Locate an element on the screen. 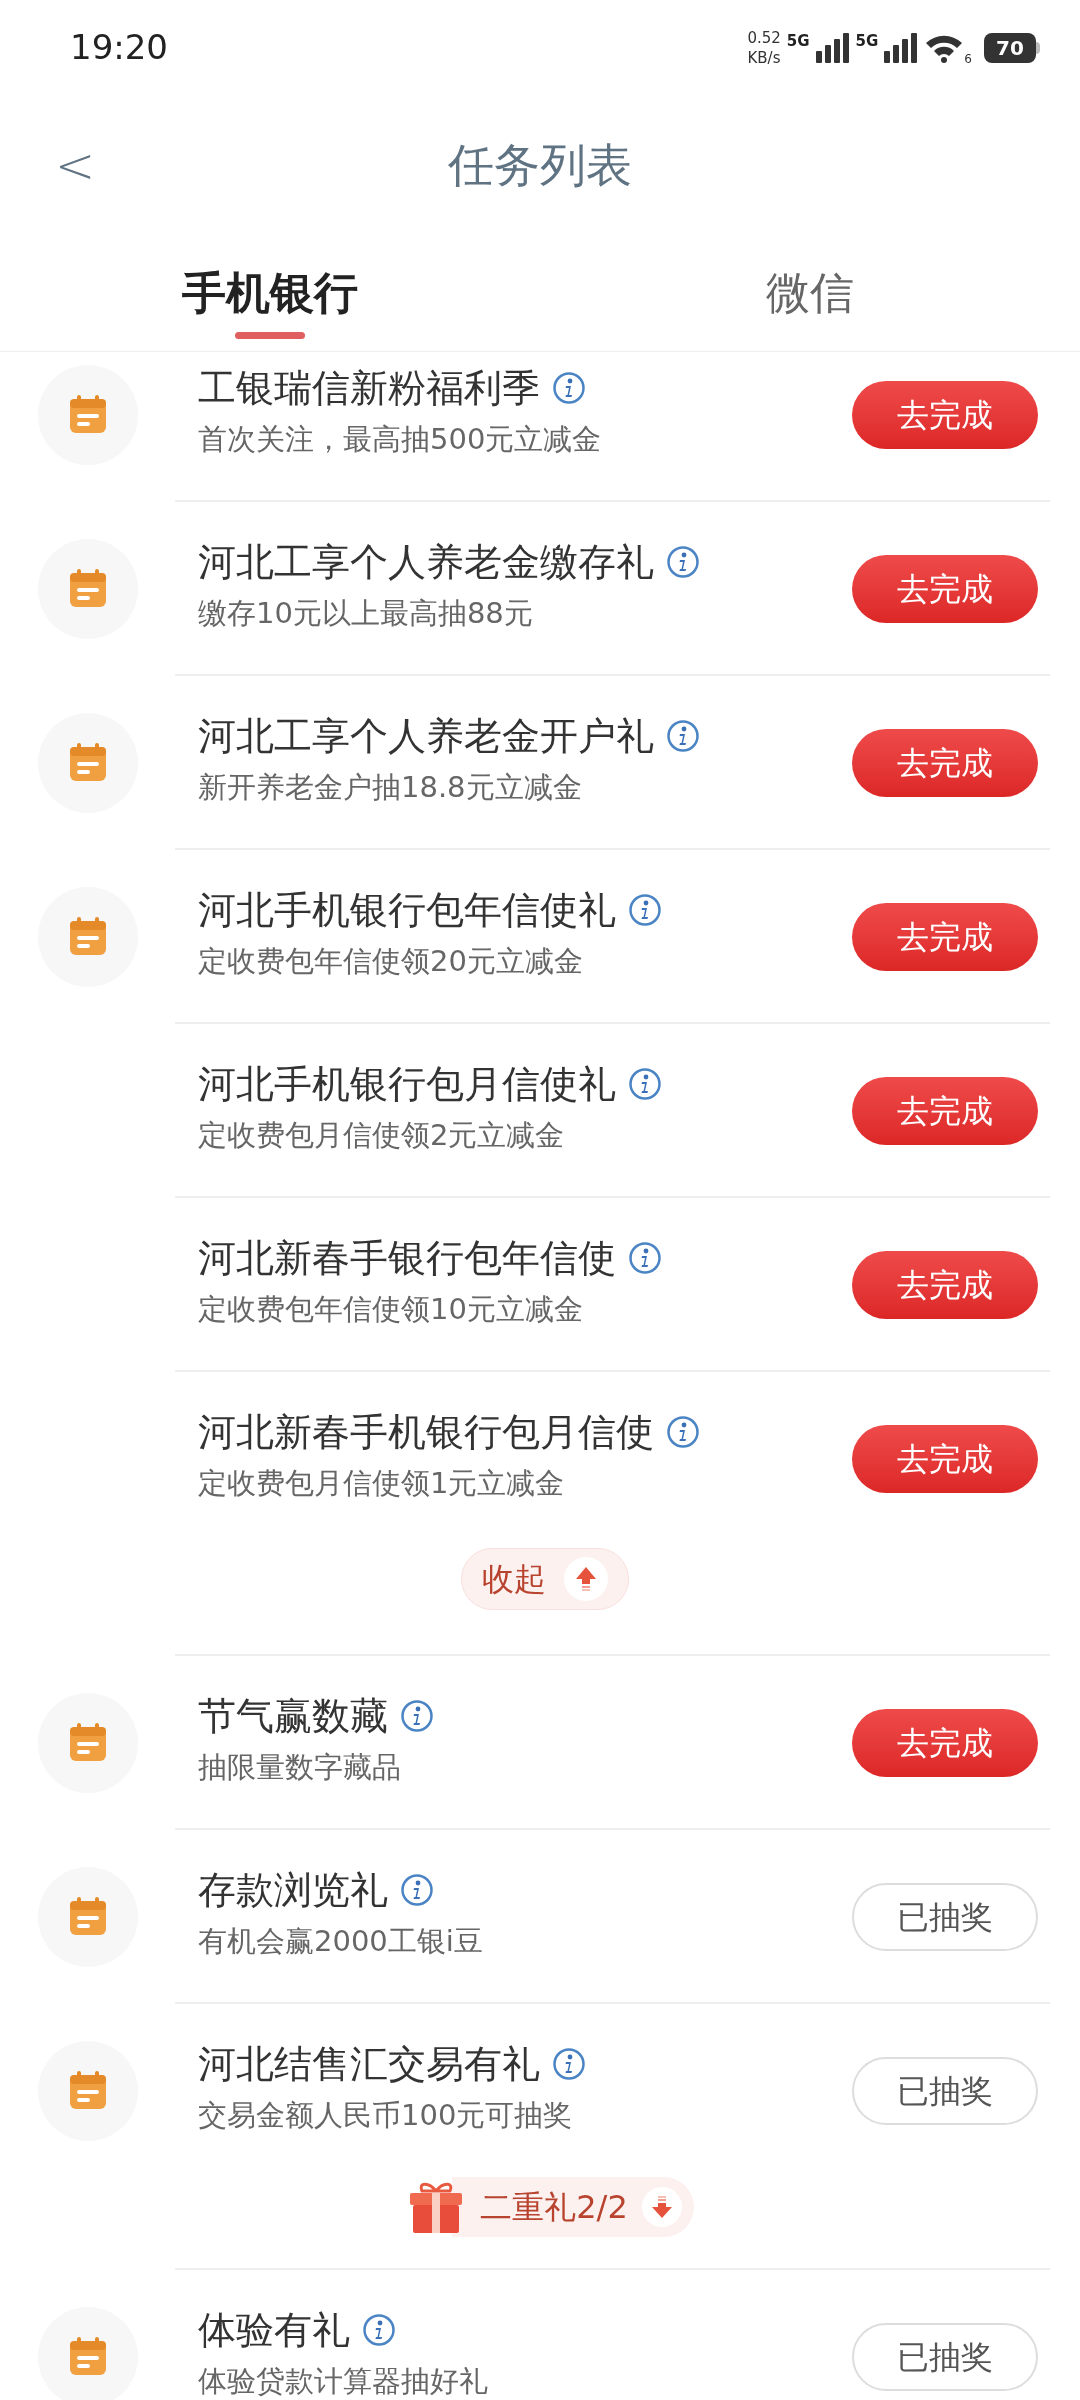  wifi-label: 6 is located at coordinates (968, 59).